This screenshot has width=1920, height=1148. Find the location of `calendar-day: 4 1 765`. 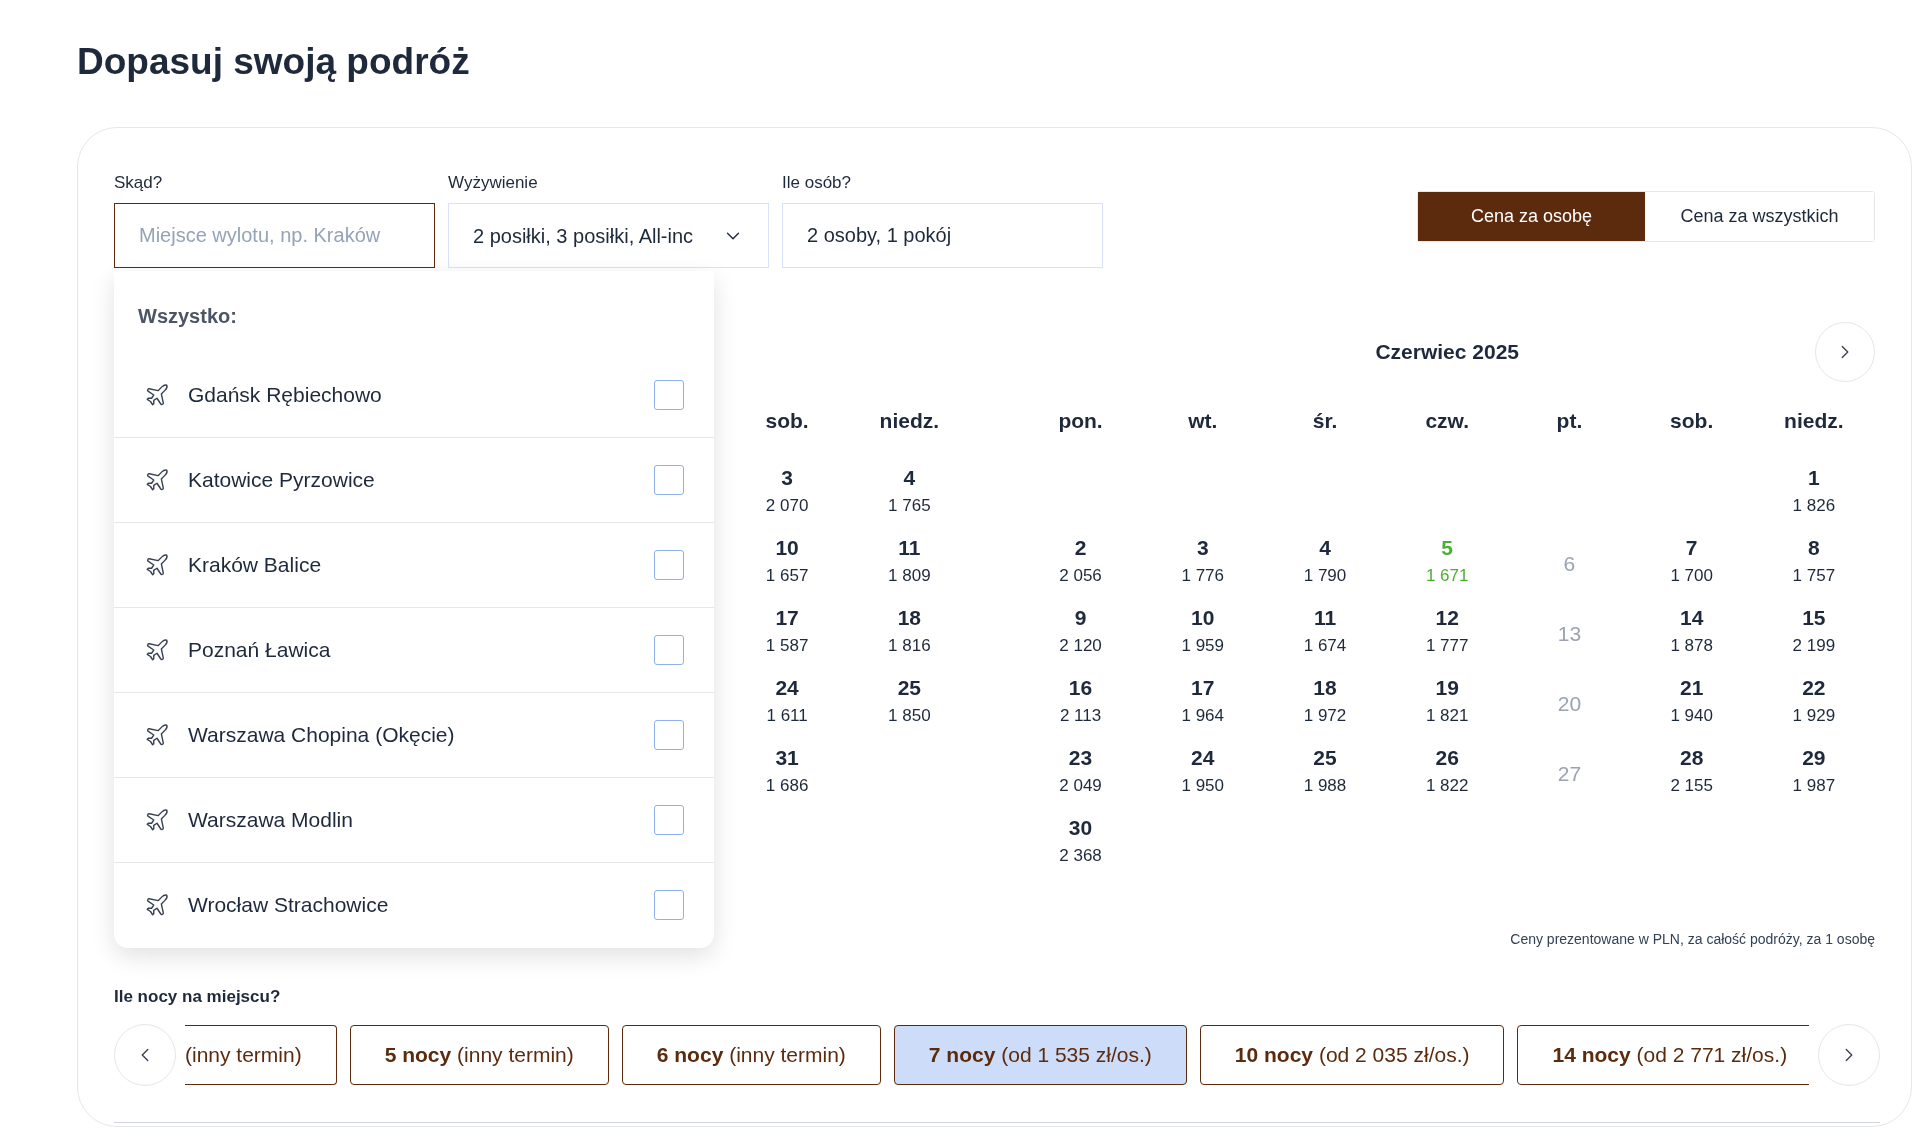

calendar-day: 4 1 765 is located at coordinates (909, 494).